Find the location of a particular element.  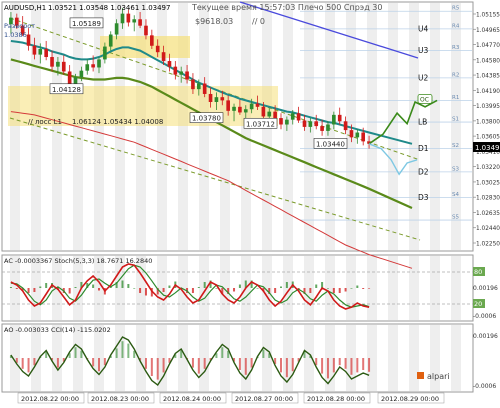

time-tick-label: 2012.08.29 00:00 is located at coordinates (410, 399).